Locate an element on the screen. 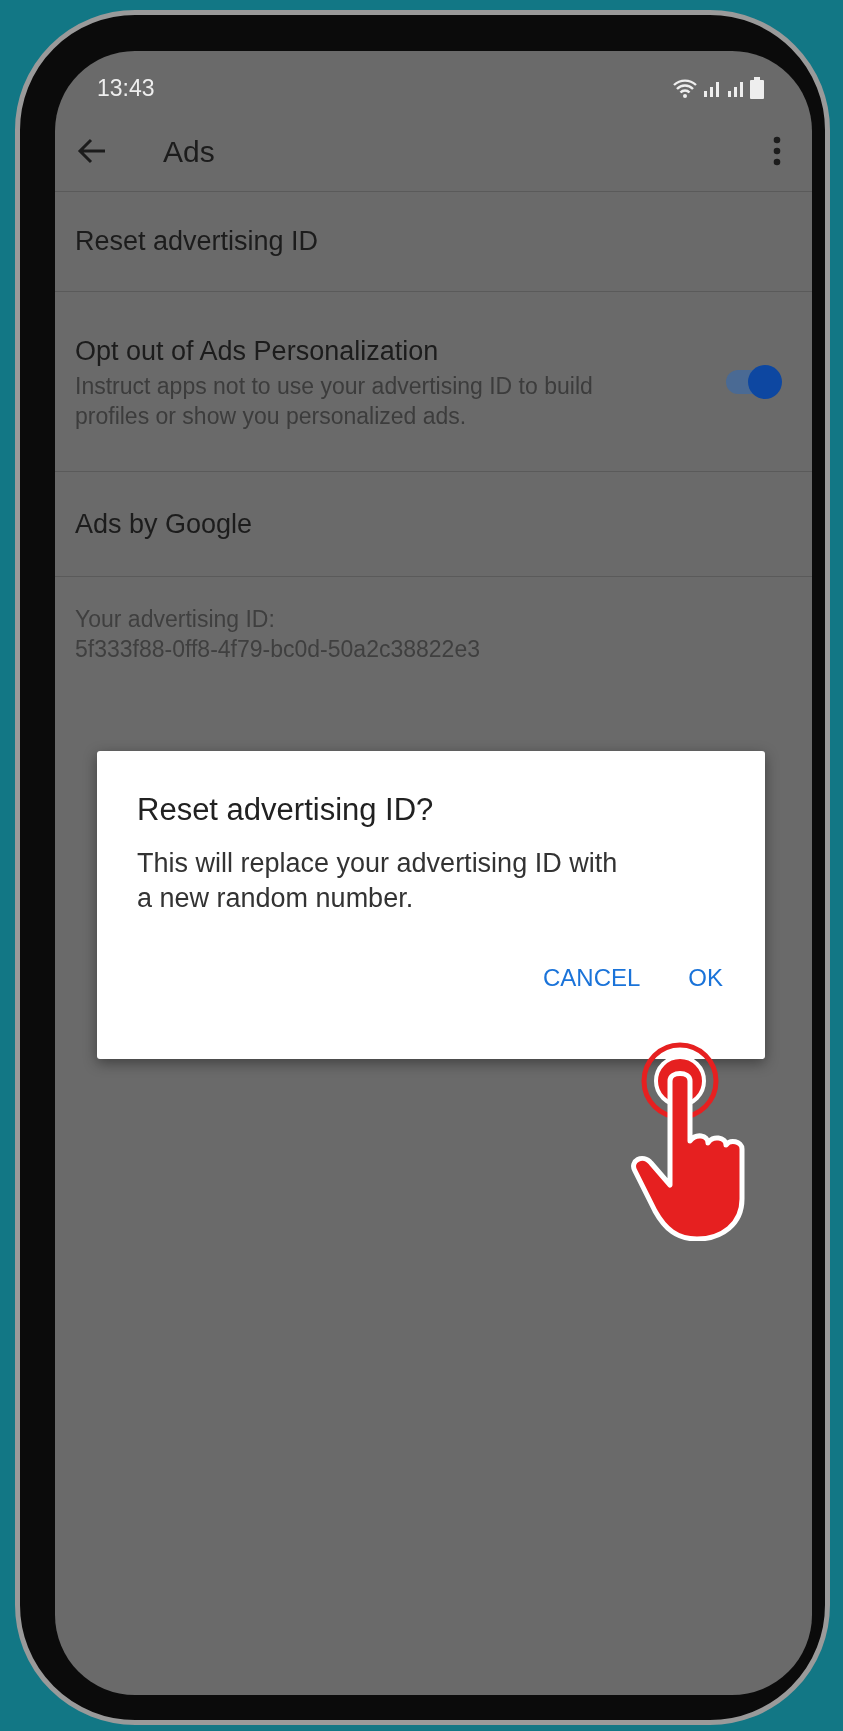 Image resolution: width=843 pixels, height=1731 pixels. battery-icon is located at coordinates (757, 88).